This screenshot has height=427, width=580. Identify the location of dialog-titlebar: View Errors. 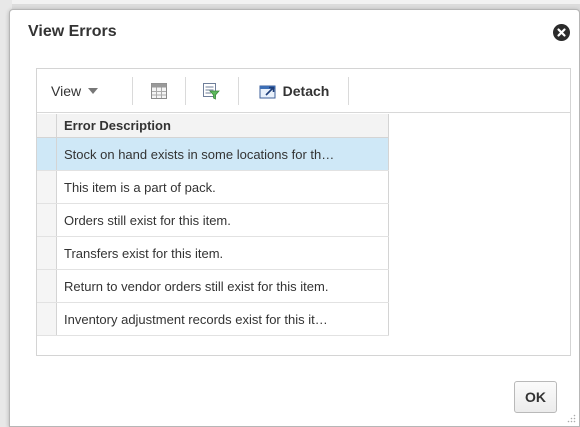
(294, 32).